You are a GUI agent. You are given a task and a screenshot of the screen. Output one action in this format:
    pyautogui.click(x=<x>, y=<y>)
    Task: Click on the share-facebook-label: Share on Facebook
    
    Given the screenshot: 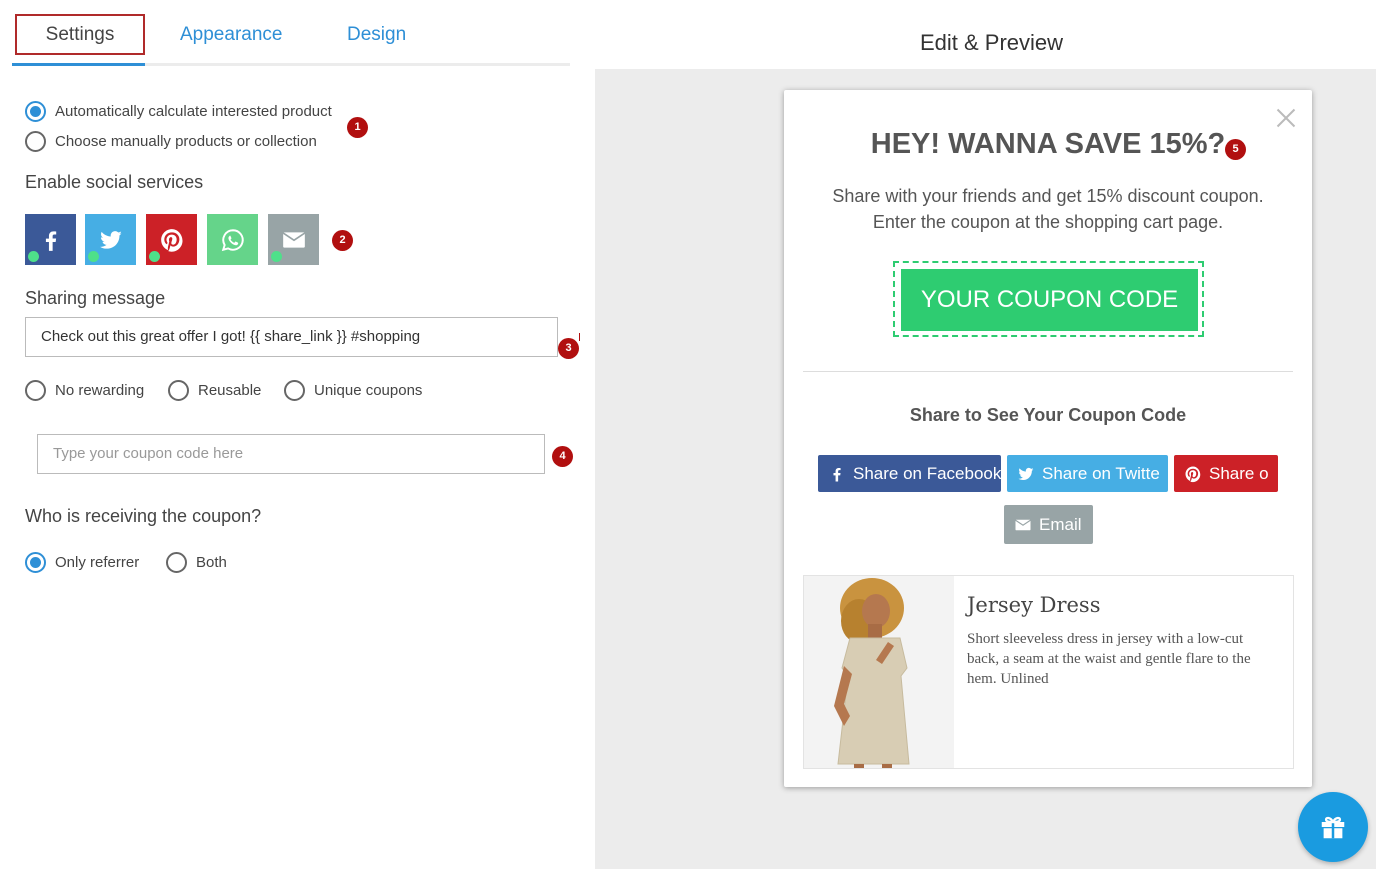 What is the action you would take?
    pyautogui.click(x=927, y=473)
    